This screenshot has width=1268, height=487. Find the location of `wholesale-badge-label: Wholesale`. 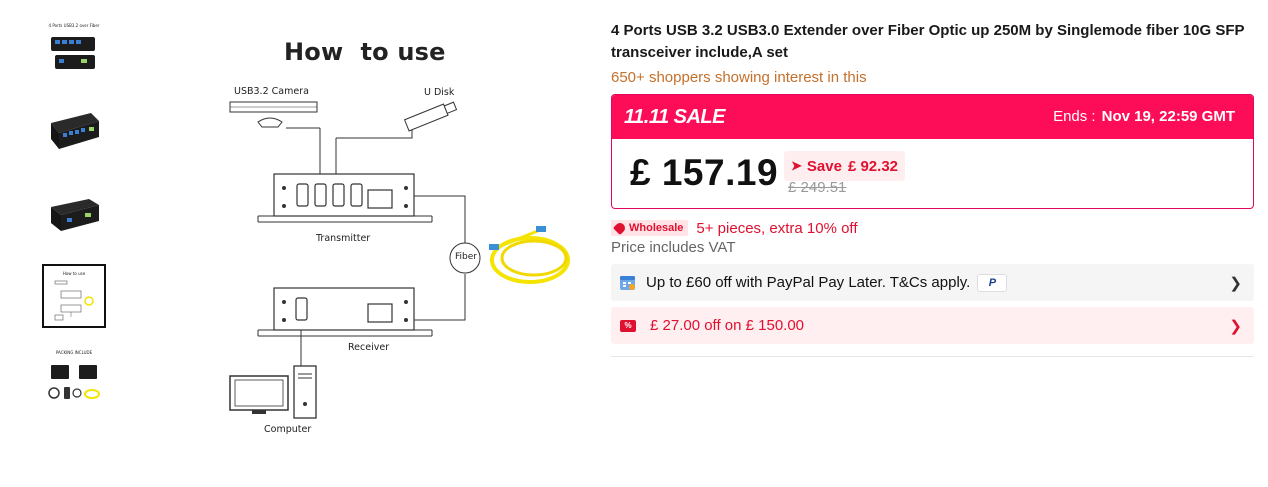

wholesale-badge-label: Wholesale is located at coordinates (656, 228).